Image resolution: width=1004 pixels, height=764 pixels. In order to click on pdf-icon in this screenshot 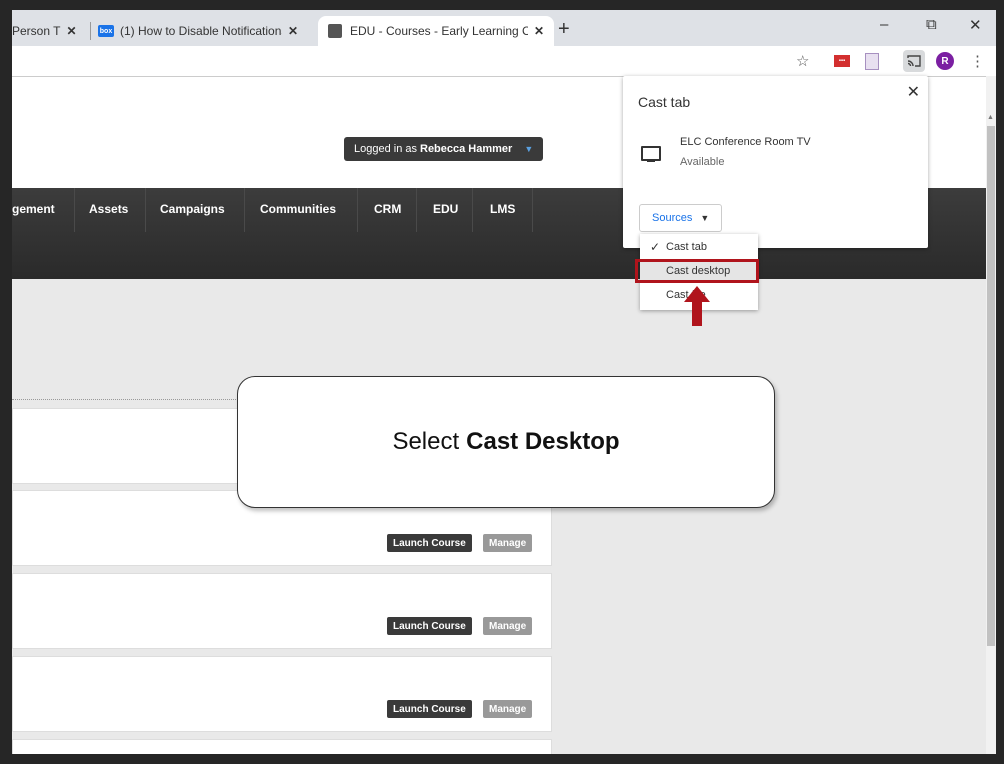, I will do `click(872, 61)`.